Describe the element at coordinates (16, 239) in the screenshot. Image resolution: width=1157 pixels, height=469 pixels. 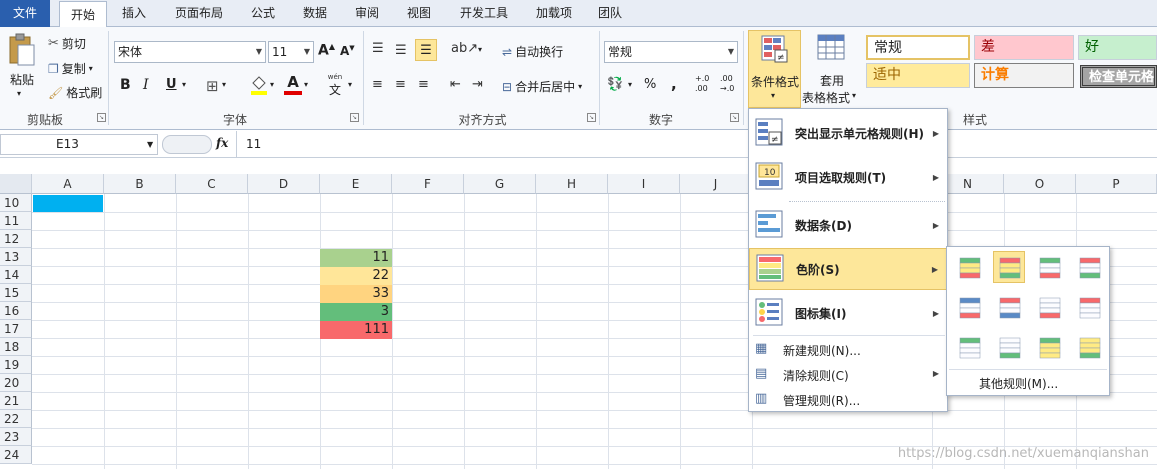
I see `row-header: 12` at that location.